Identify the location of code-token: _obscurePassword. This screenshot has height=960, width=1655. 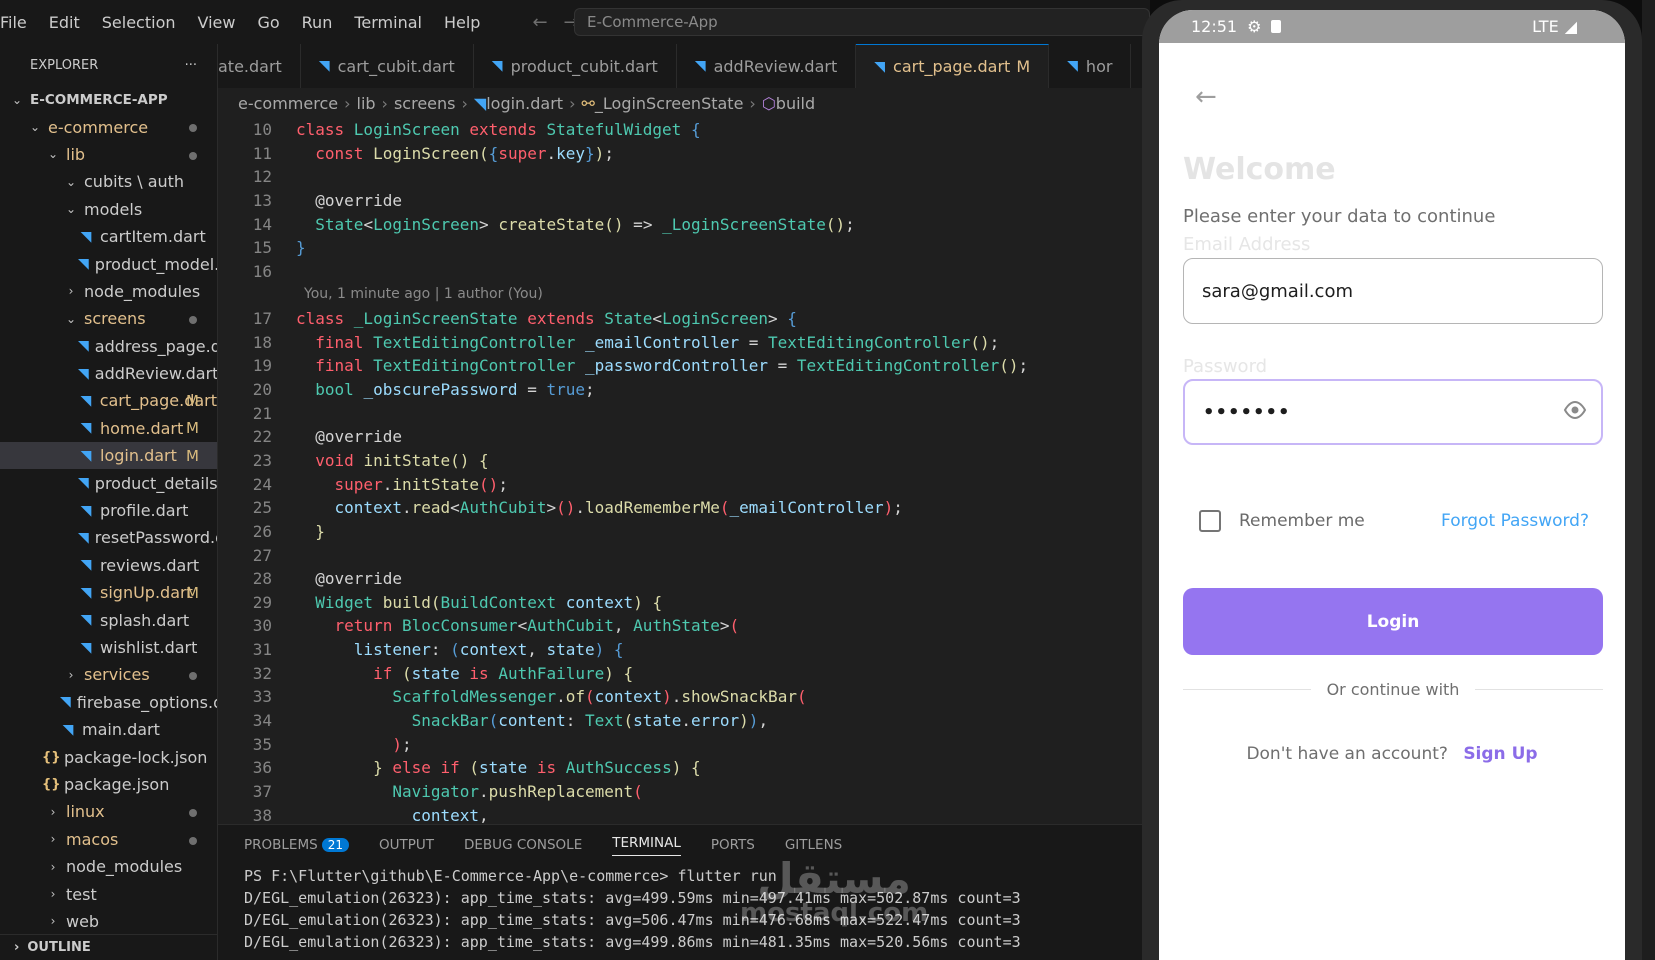
(445, 390).